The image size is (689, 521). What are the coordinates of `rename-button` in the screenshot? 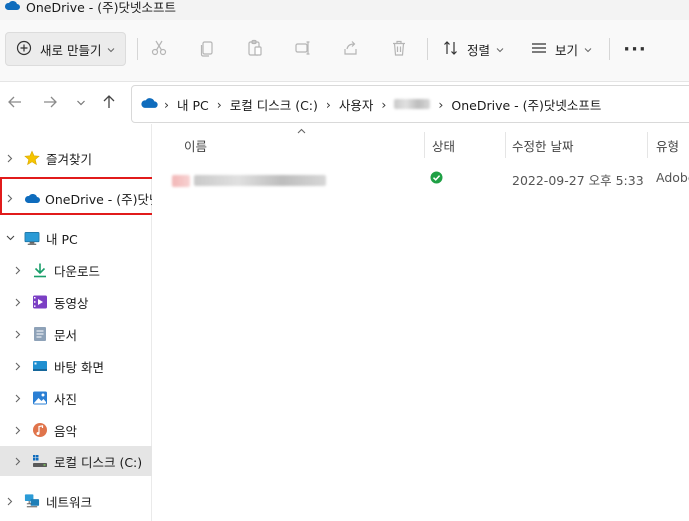 It's located at (303, 49).